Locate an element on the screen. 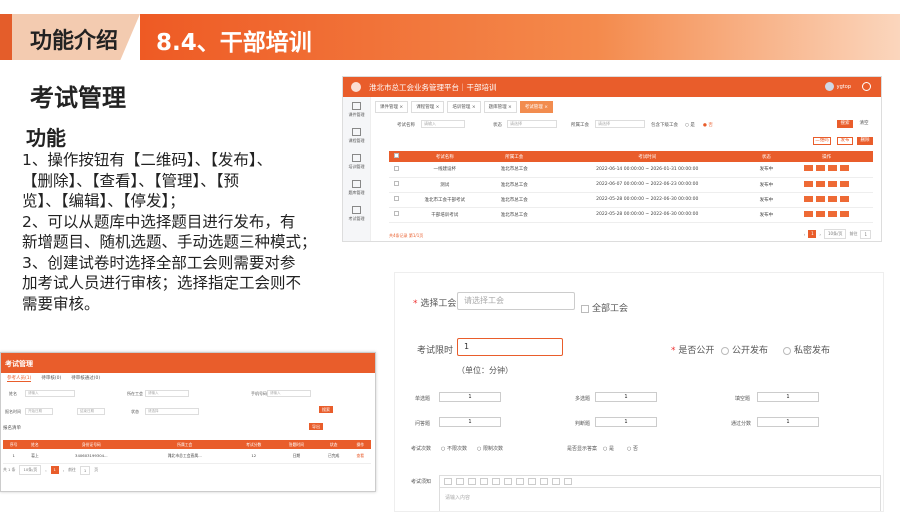 The width and height of the screenshot is (900, 512). sidebar-item-exam: 考试管理 is located at coordinates (356, 214).